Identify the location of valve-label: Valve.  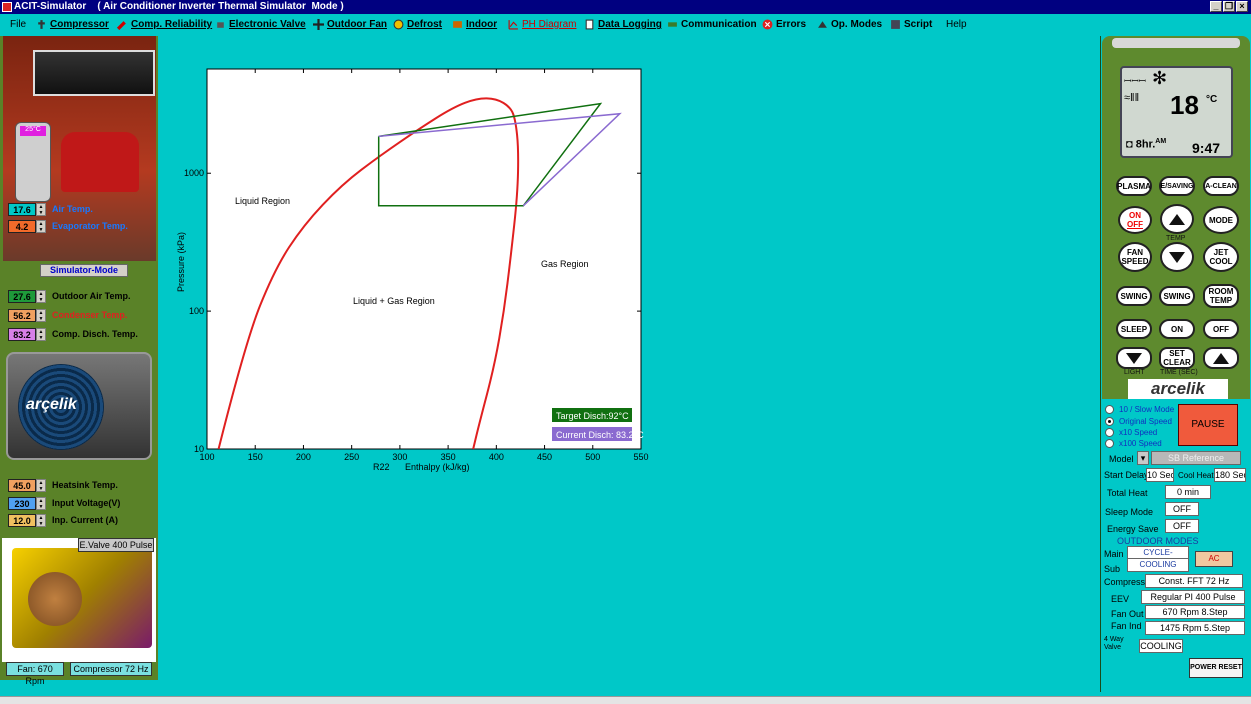
(1112, 647).